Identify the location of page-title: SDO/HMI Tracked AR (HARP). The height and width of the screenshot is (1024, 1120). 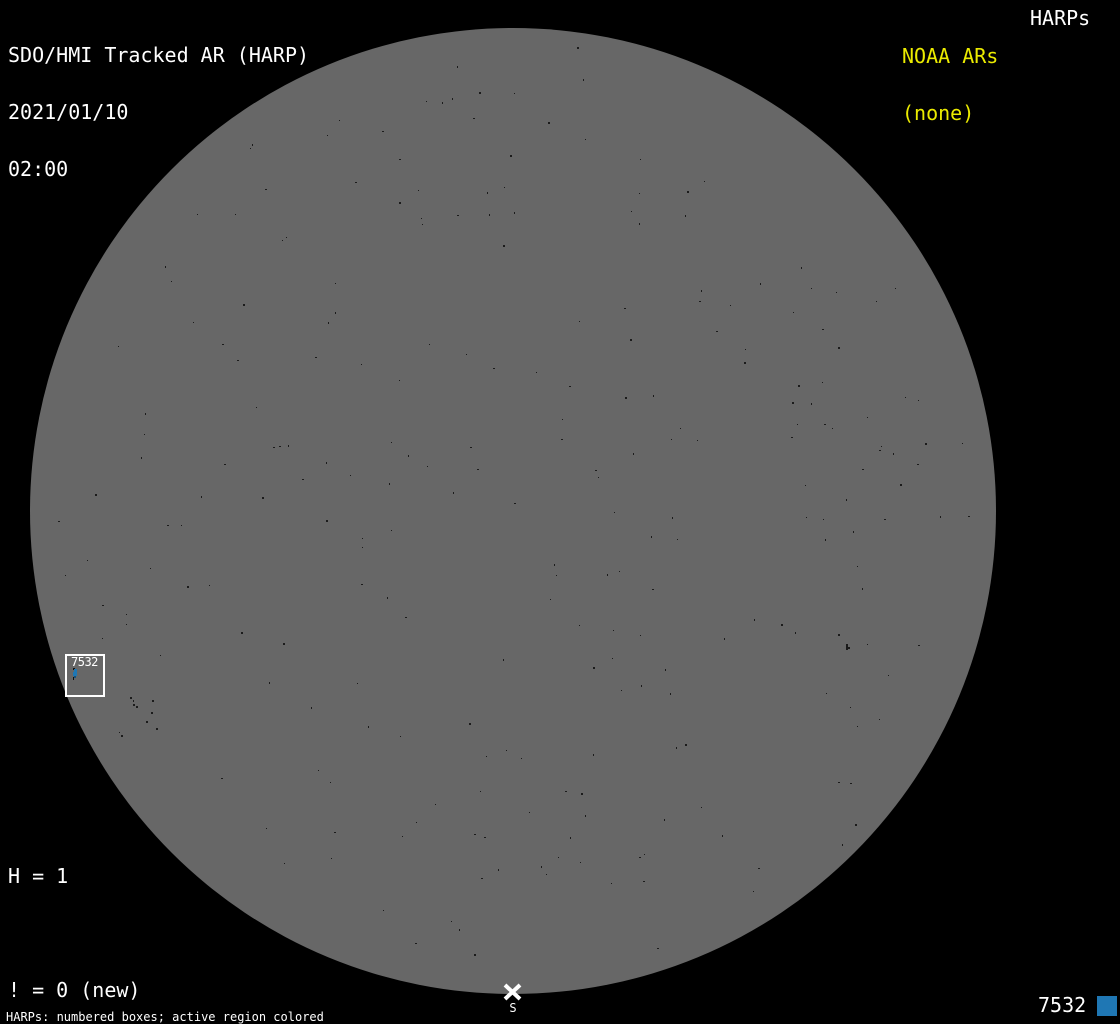
(159, 55).